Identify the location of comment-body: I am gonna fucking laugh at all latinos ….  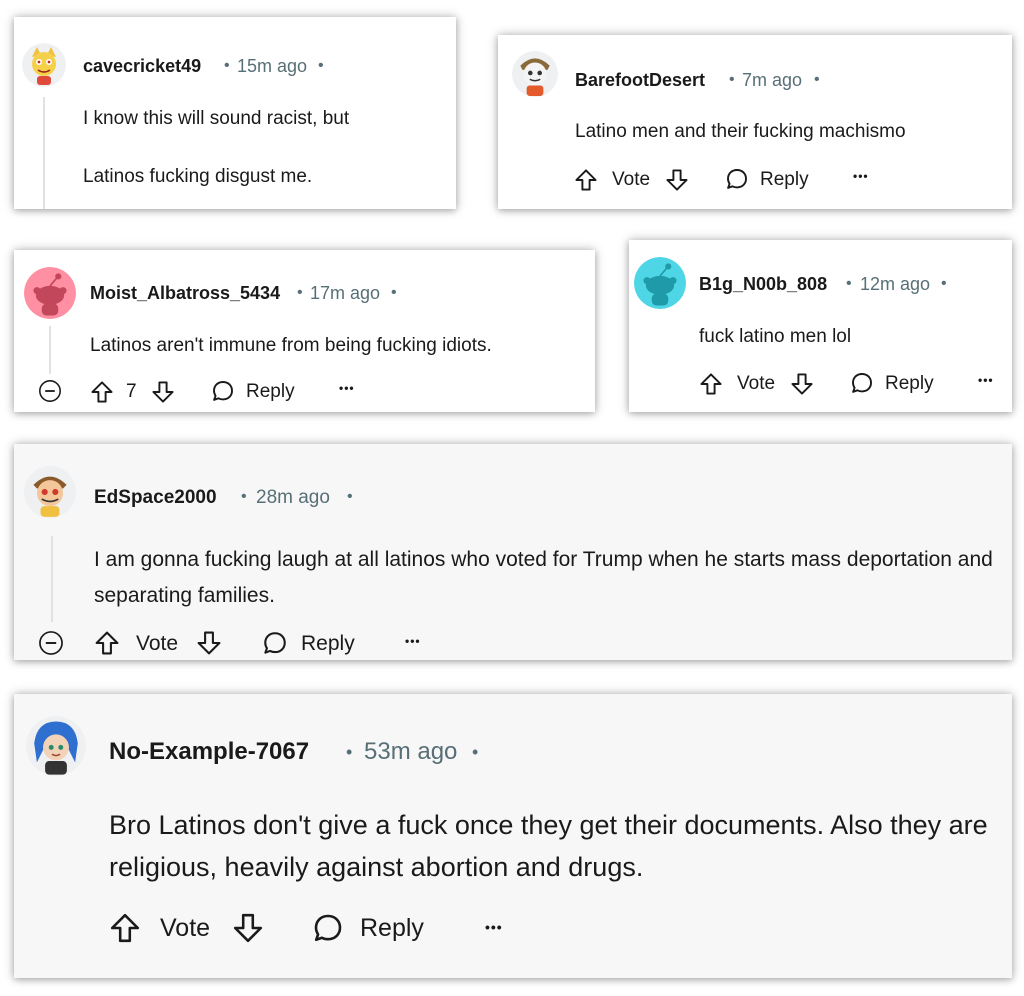
(544, 578).